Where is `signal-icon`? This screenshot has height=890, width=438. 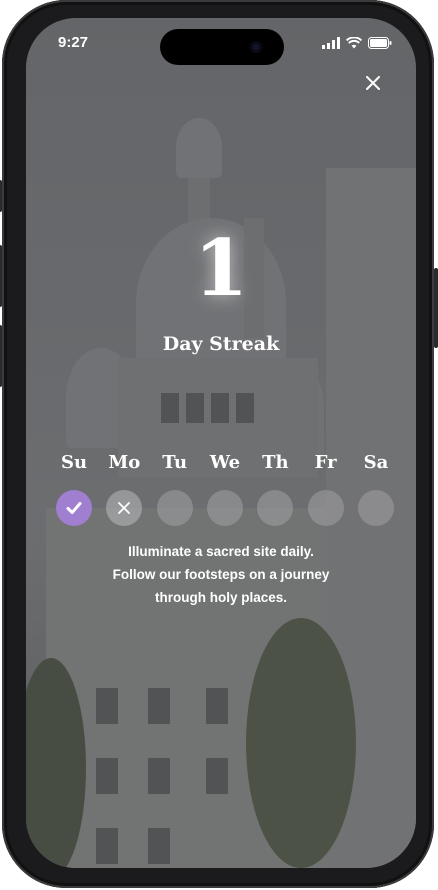
signal-icon is located at coordinates (331, 43).